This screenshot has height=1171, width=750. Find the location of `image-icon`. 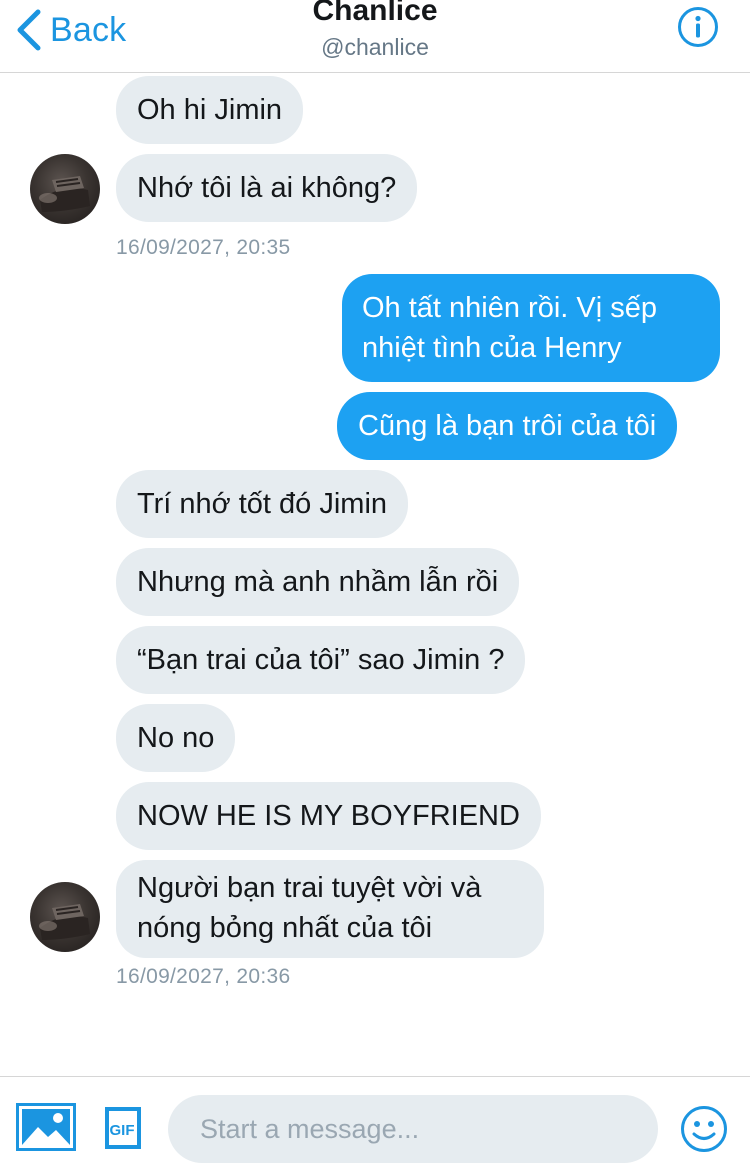

image-icon is located at coordinates (46, 1129).